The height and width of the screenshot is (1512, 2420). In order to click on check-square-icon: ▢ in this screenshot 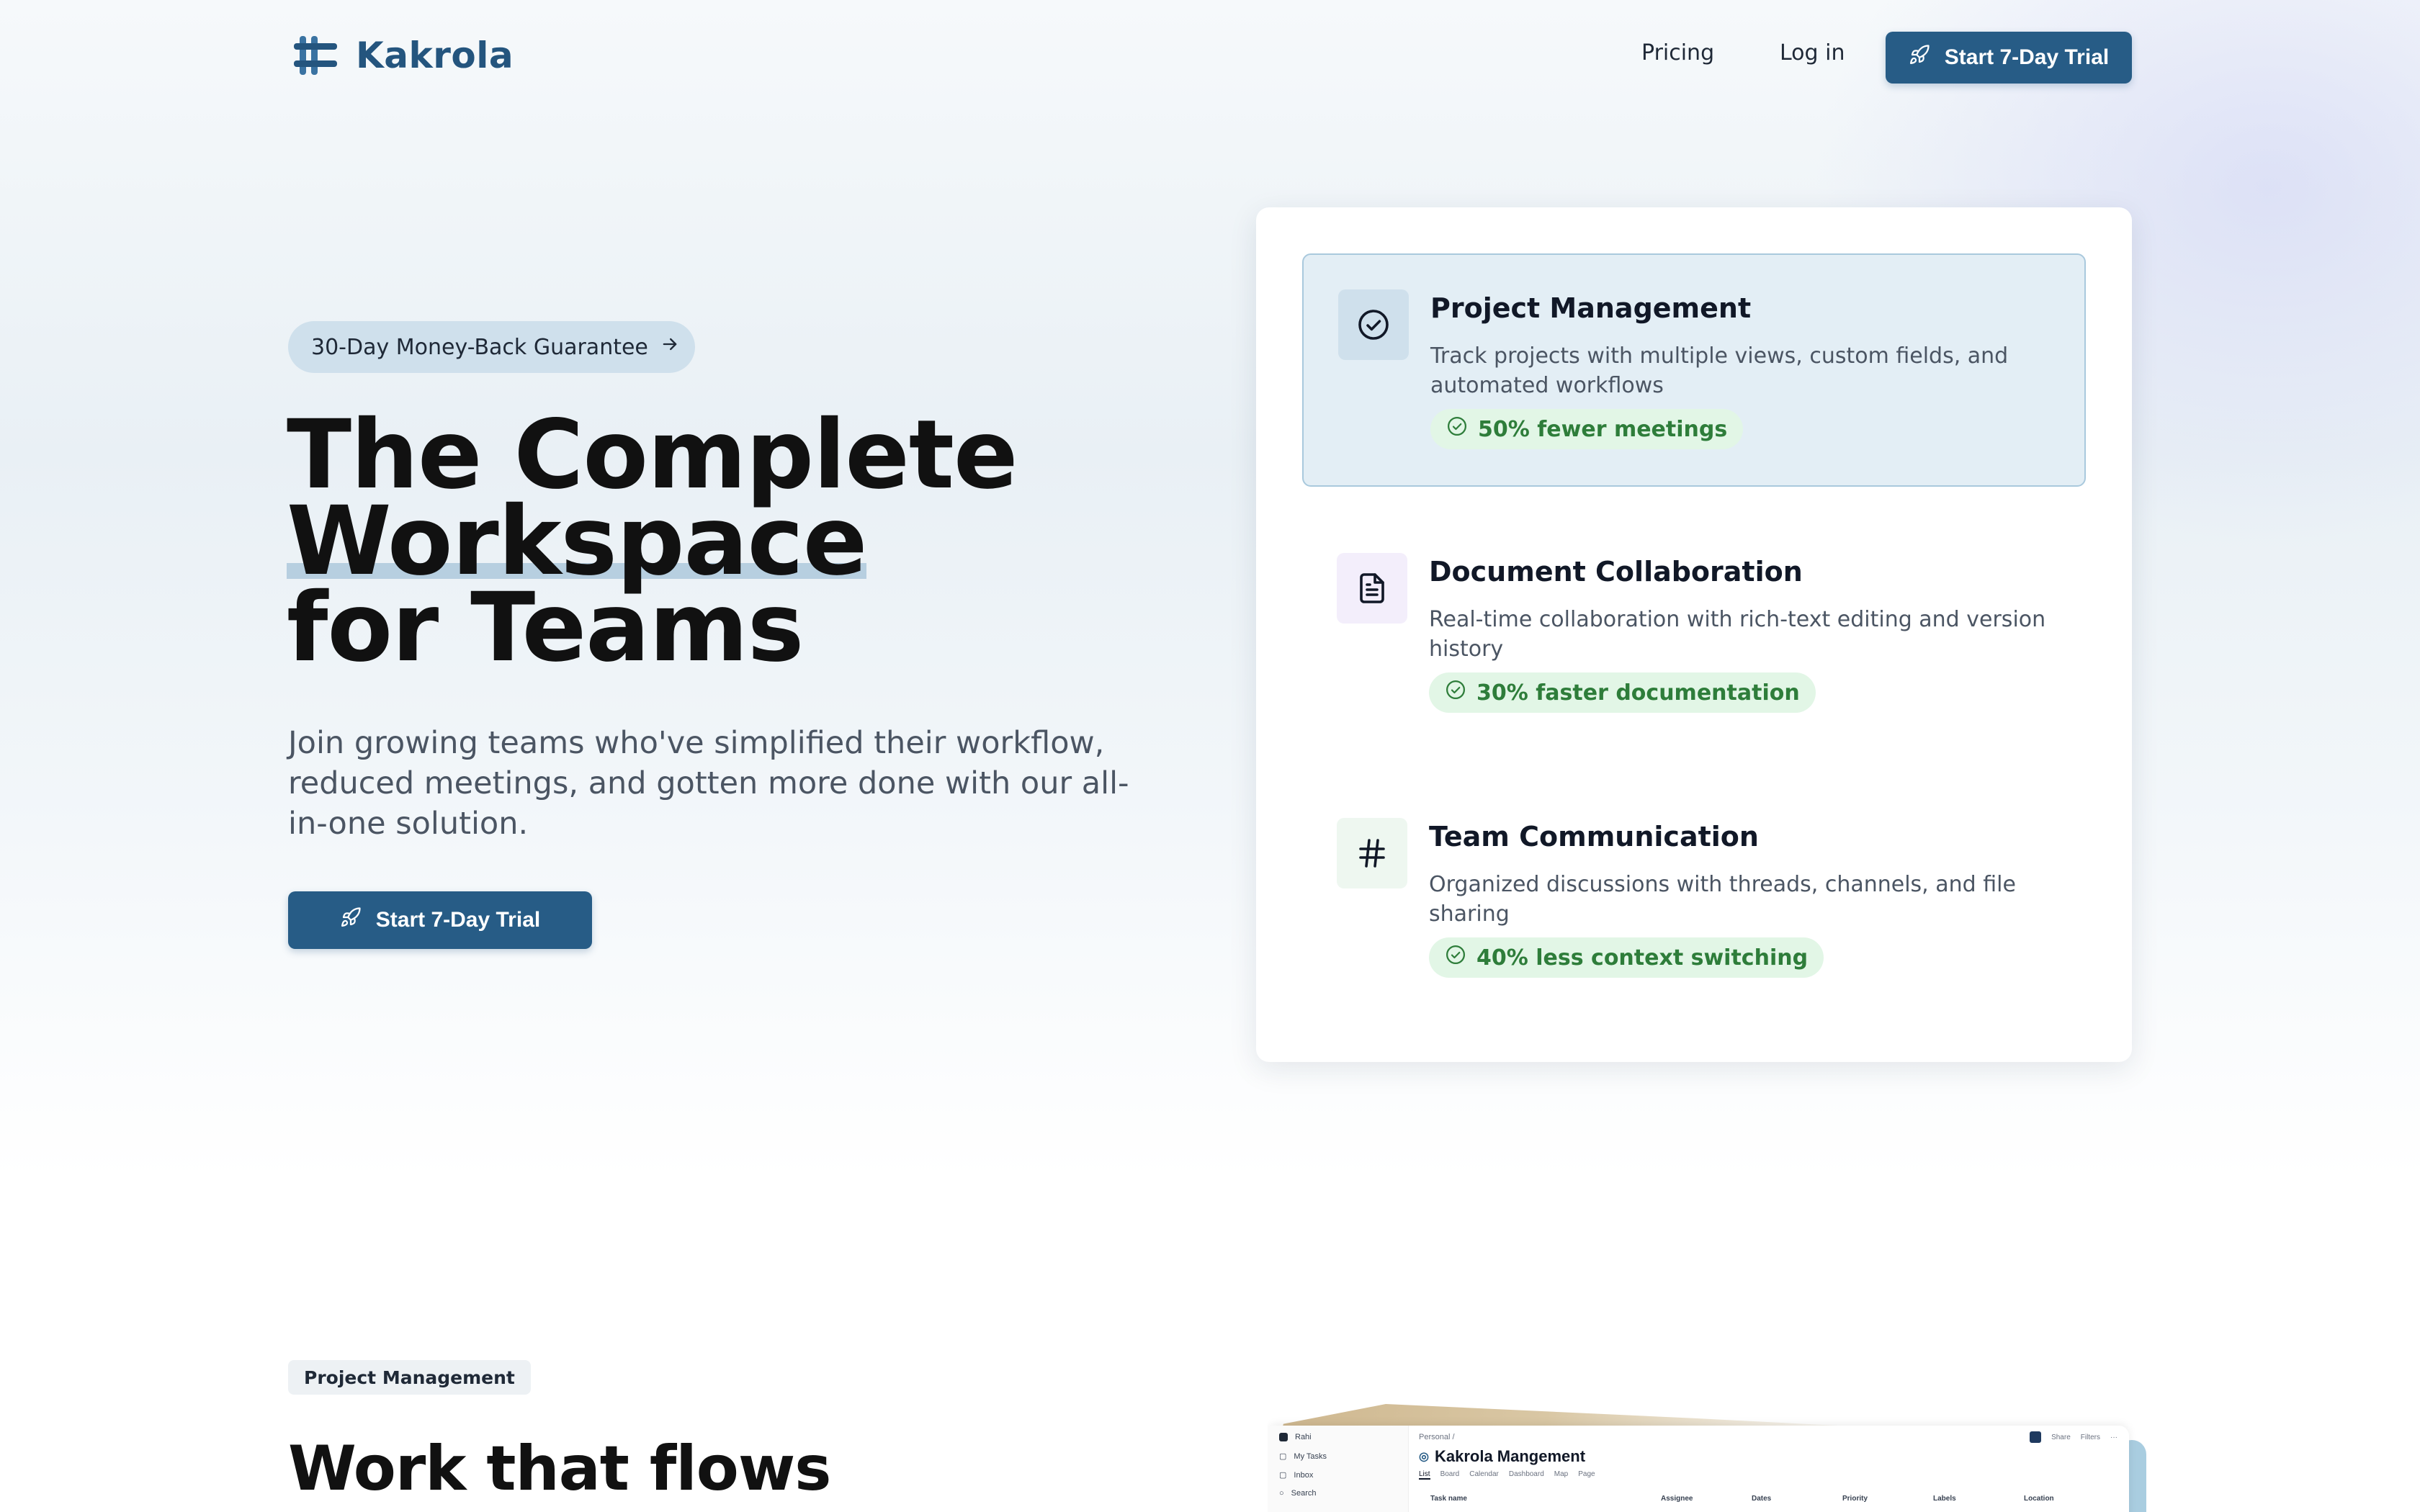, I will do `click(1283, 1456)`.